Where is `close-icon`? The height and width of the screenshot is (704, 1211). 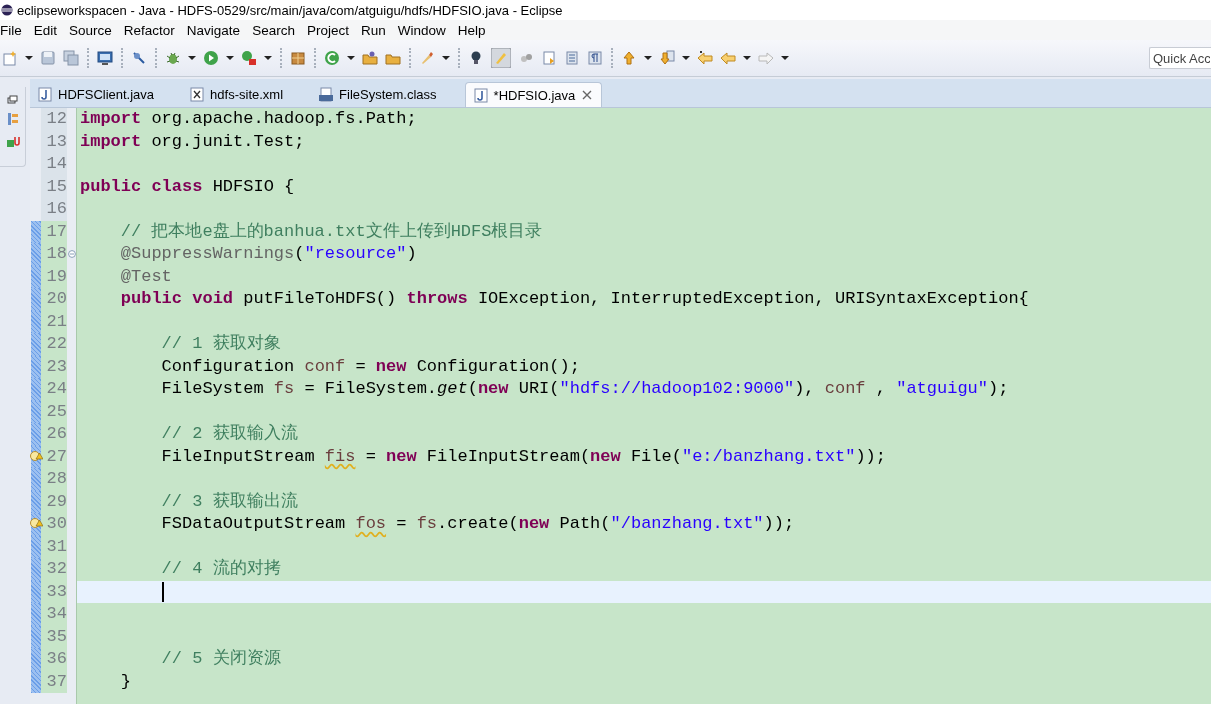
close-icon is located at coordinates (587, 95).